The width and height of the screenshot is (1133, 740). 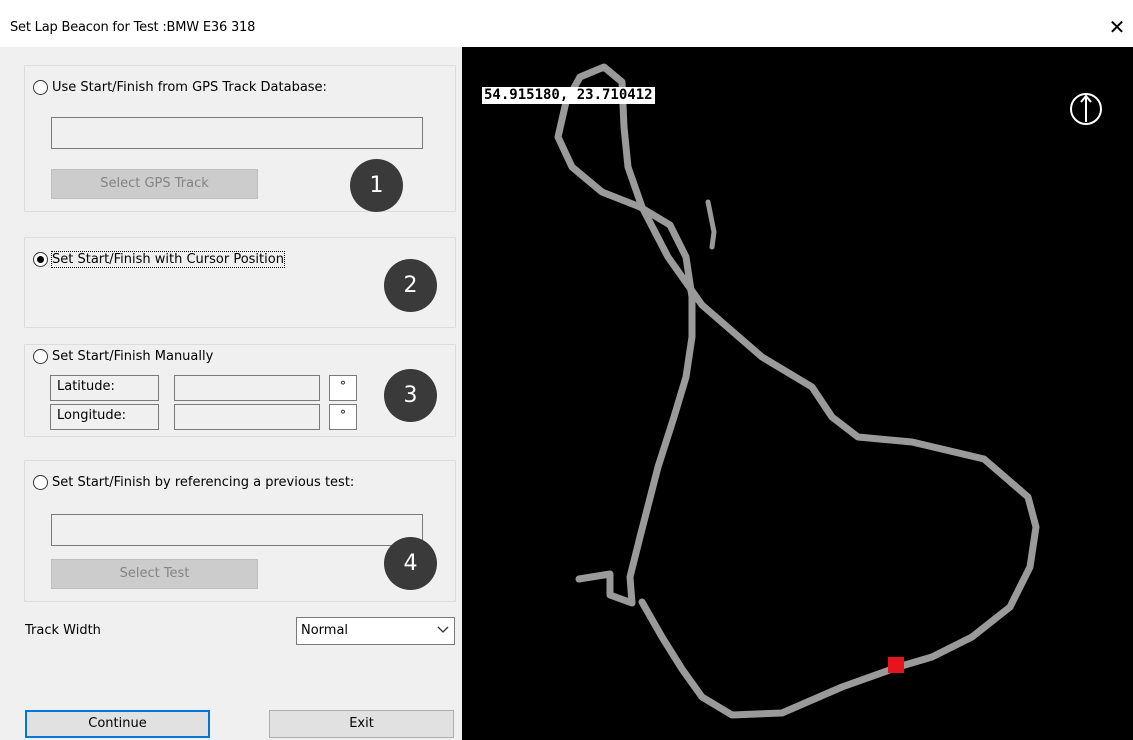 I want to click on gps-database-radio, so click(x=40, y=87).